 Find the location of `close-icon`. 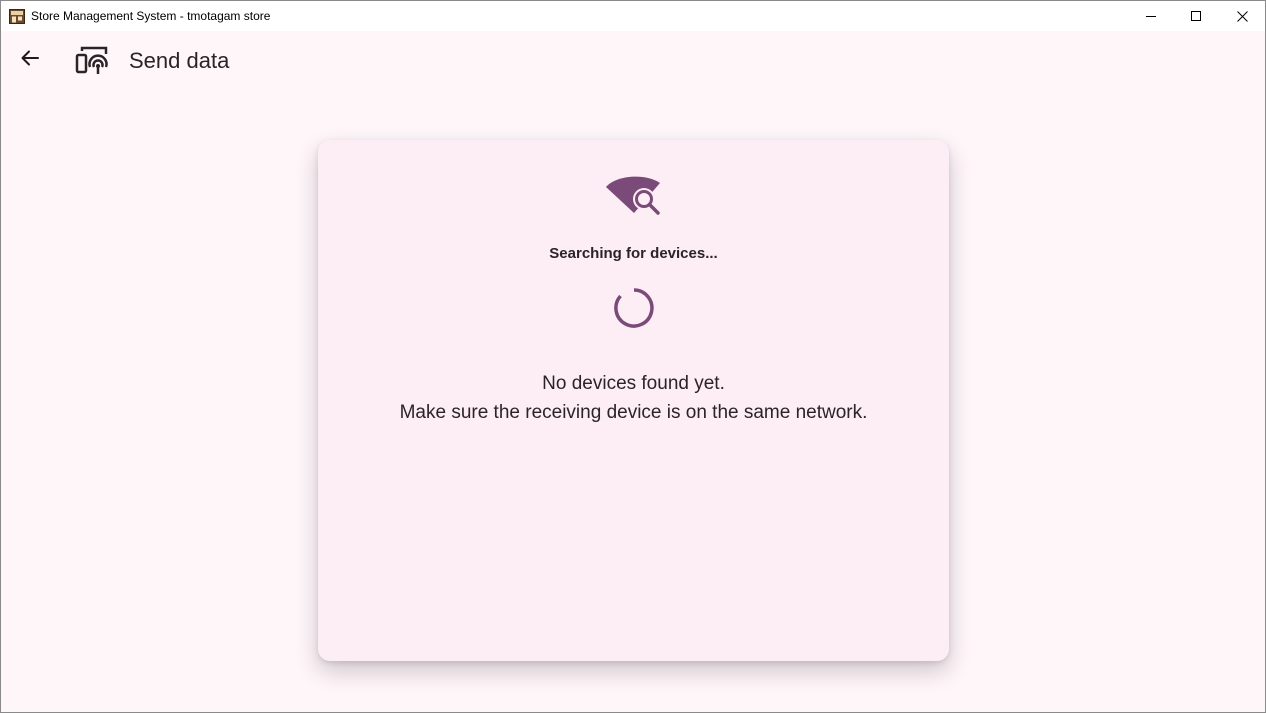

close-icon is located at coordinates (1242, 16).